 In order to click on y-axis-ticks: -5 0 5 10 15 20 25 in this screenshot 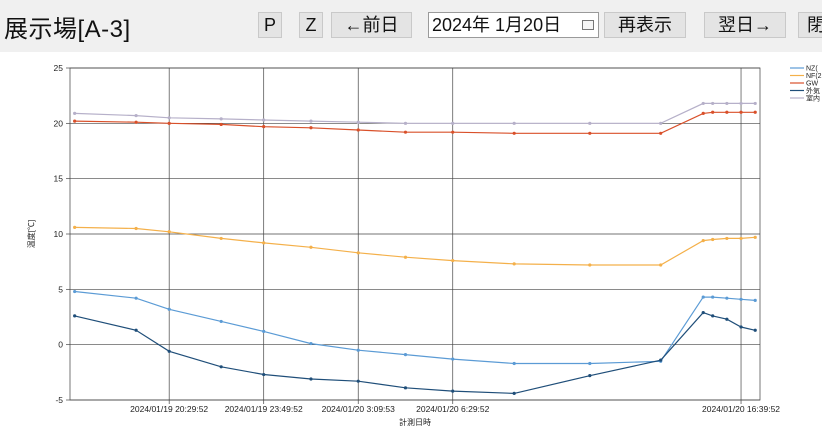, I will do `click(59, 234)`.